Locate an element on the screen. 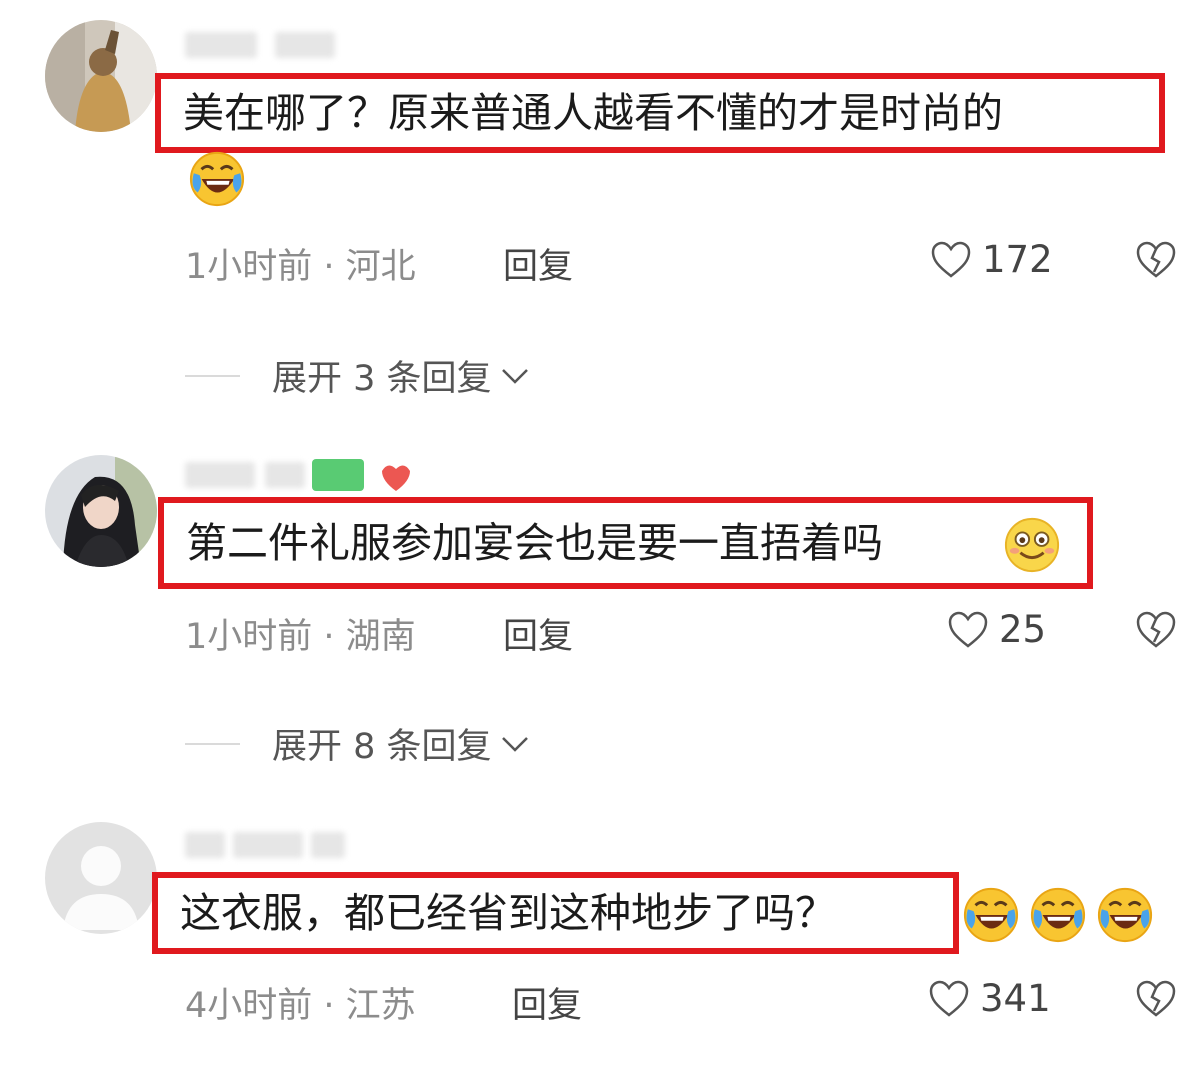 This screenshot has height=1078, width=1200. like-count: 172 is located at coordinates (1017, 259).